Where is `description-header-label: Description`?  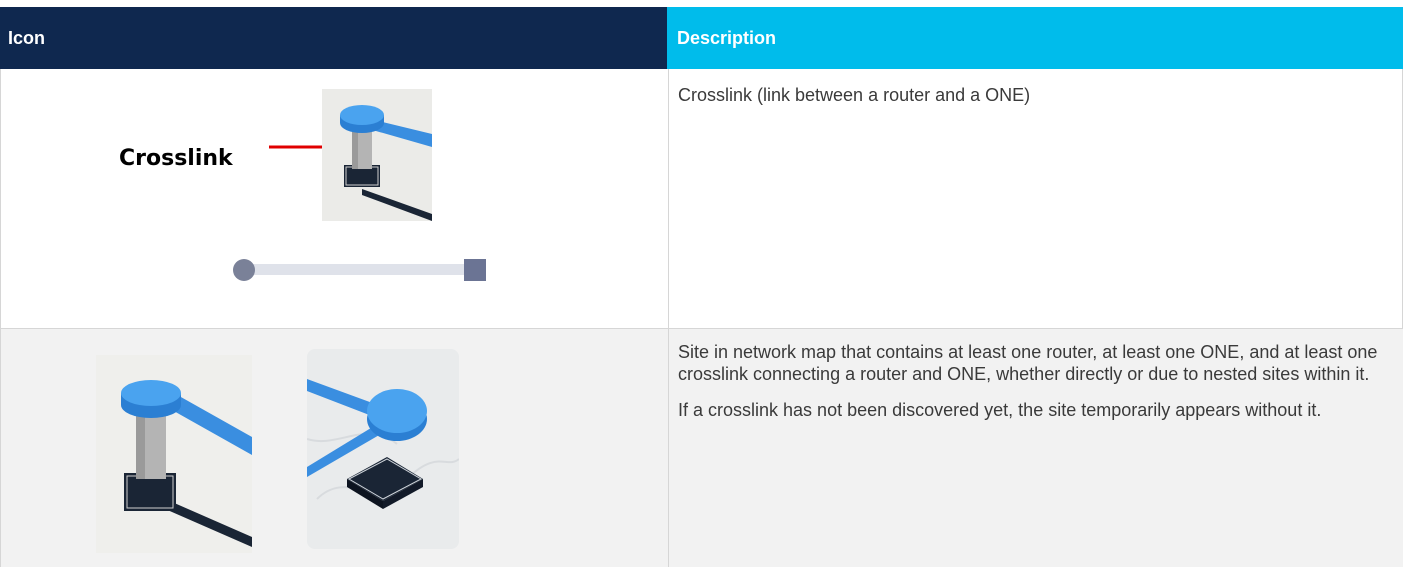 description-header-label: Description is located at coordinates (727, 37).